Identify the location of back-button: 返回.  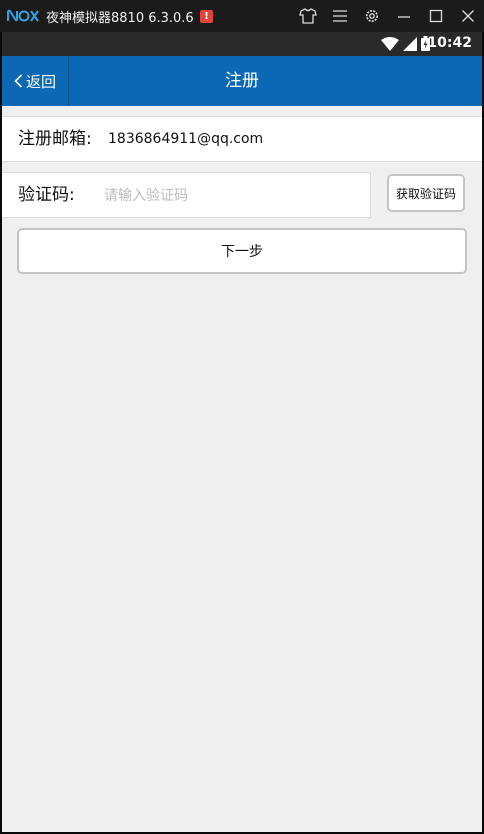
(35, 81).